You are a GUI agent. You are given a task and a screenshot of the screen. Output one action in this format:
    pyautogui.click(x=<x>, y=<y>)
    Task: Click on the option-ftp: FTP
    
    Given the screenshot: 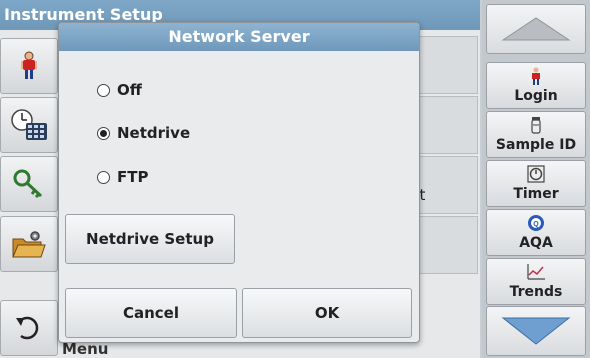 What is the action you would take?
    pyautogui.click(x=122, y=177)
    